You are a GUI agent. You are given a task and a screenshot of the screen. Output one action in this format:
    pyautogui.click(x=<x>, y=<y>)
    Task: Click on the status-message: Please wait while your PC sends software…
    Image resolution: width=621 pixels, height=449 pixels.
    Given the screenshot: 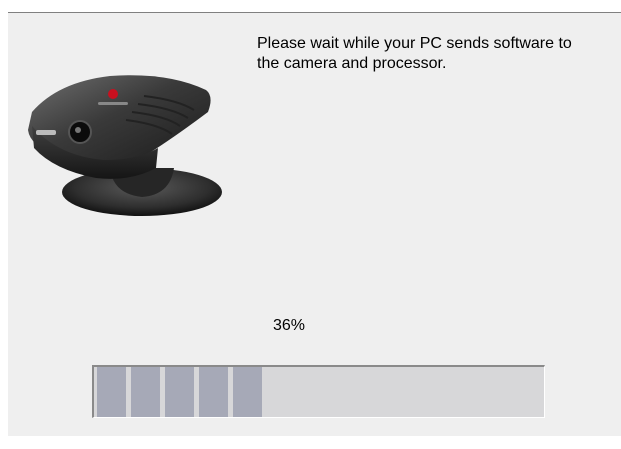 What is the action you would take?
    pyautogui.click(x=414, y=53)
    